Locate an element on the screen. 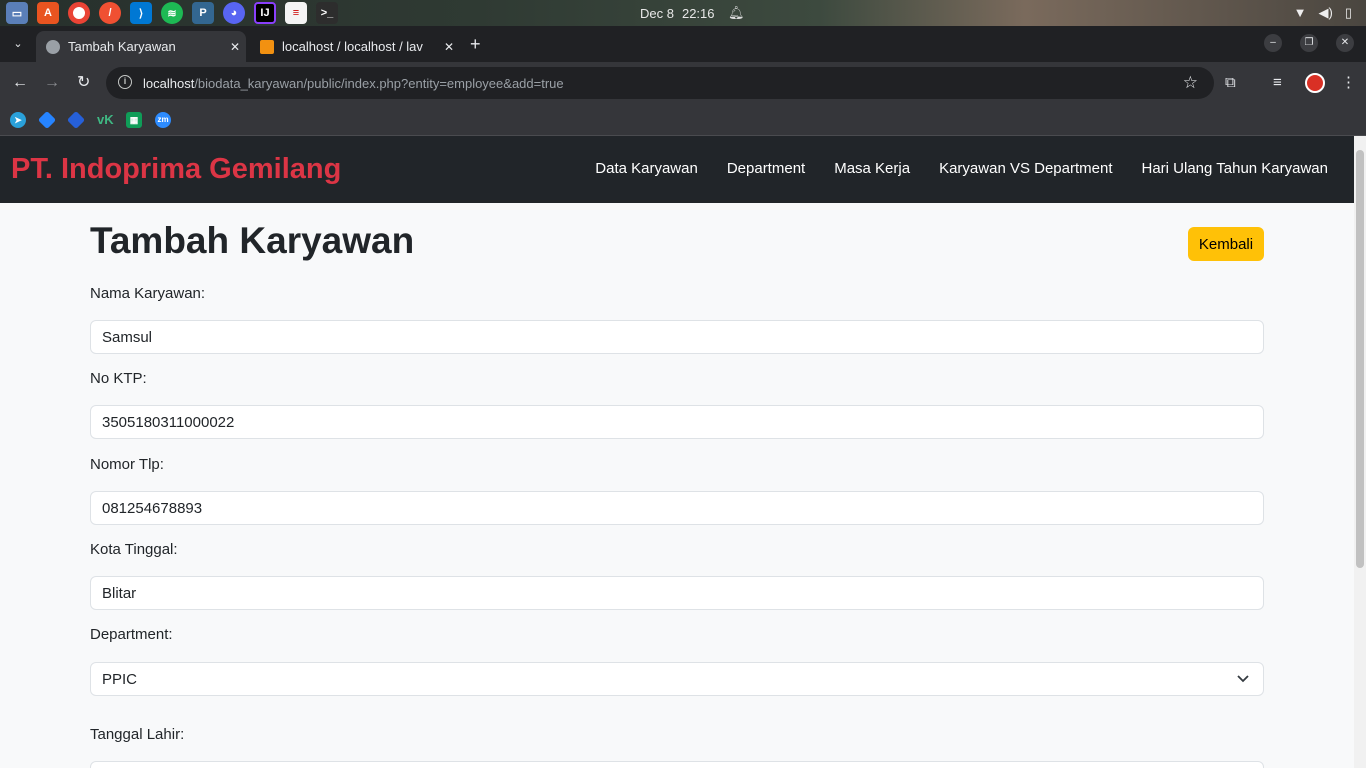 Image resolution: width=1366 pixels, height=768 pixels. url-host: localhost is located at coordinates (169, 83).